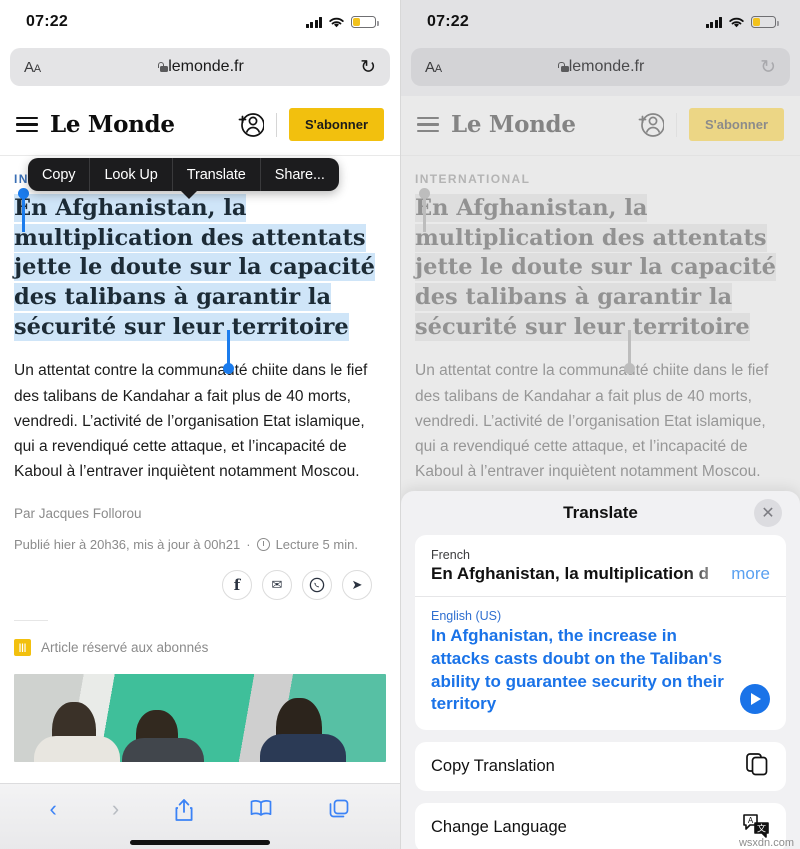 The image size is (800, 849). What do you see at coordinates (751, 820) in the screenshot?
I see `svg-text: A` at bounding box center [751, 820].